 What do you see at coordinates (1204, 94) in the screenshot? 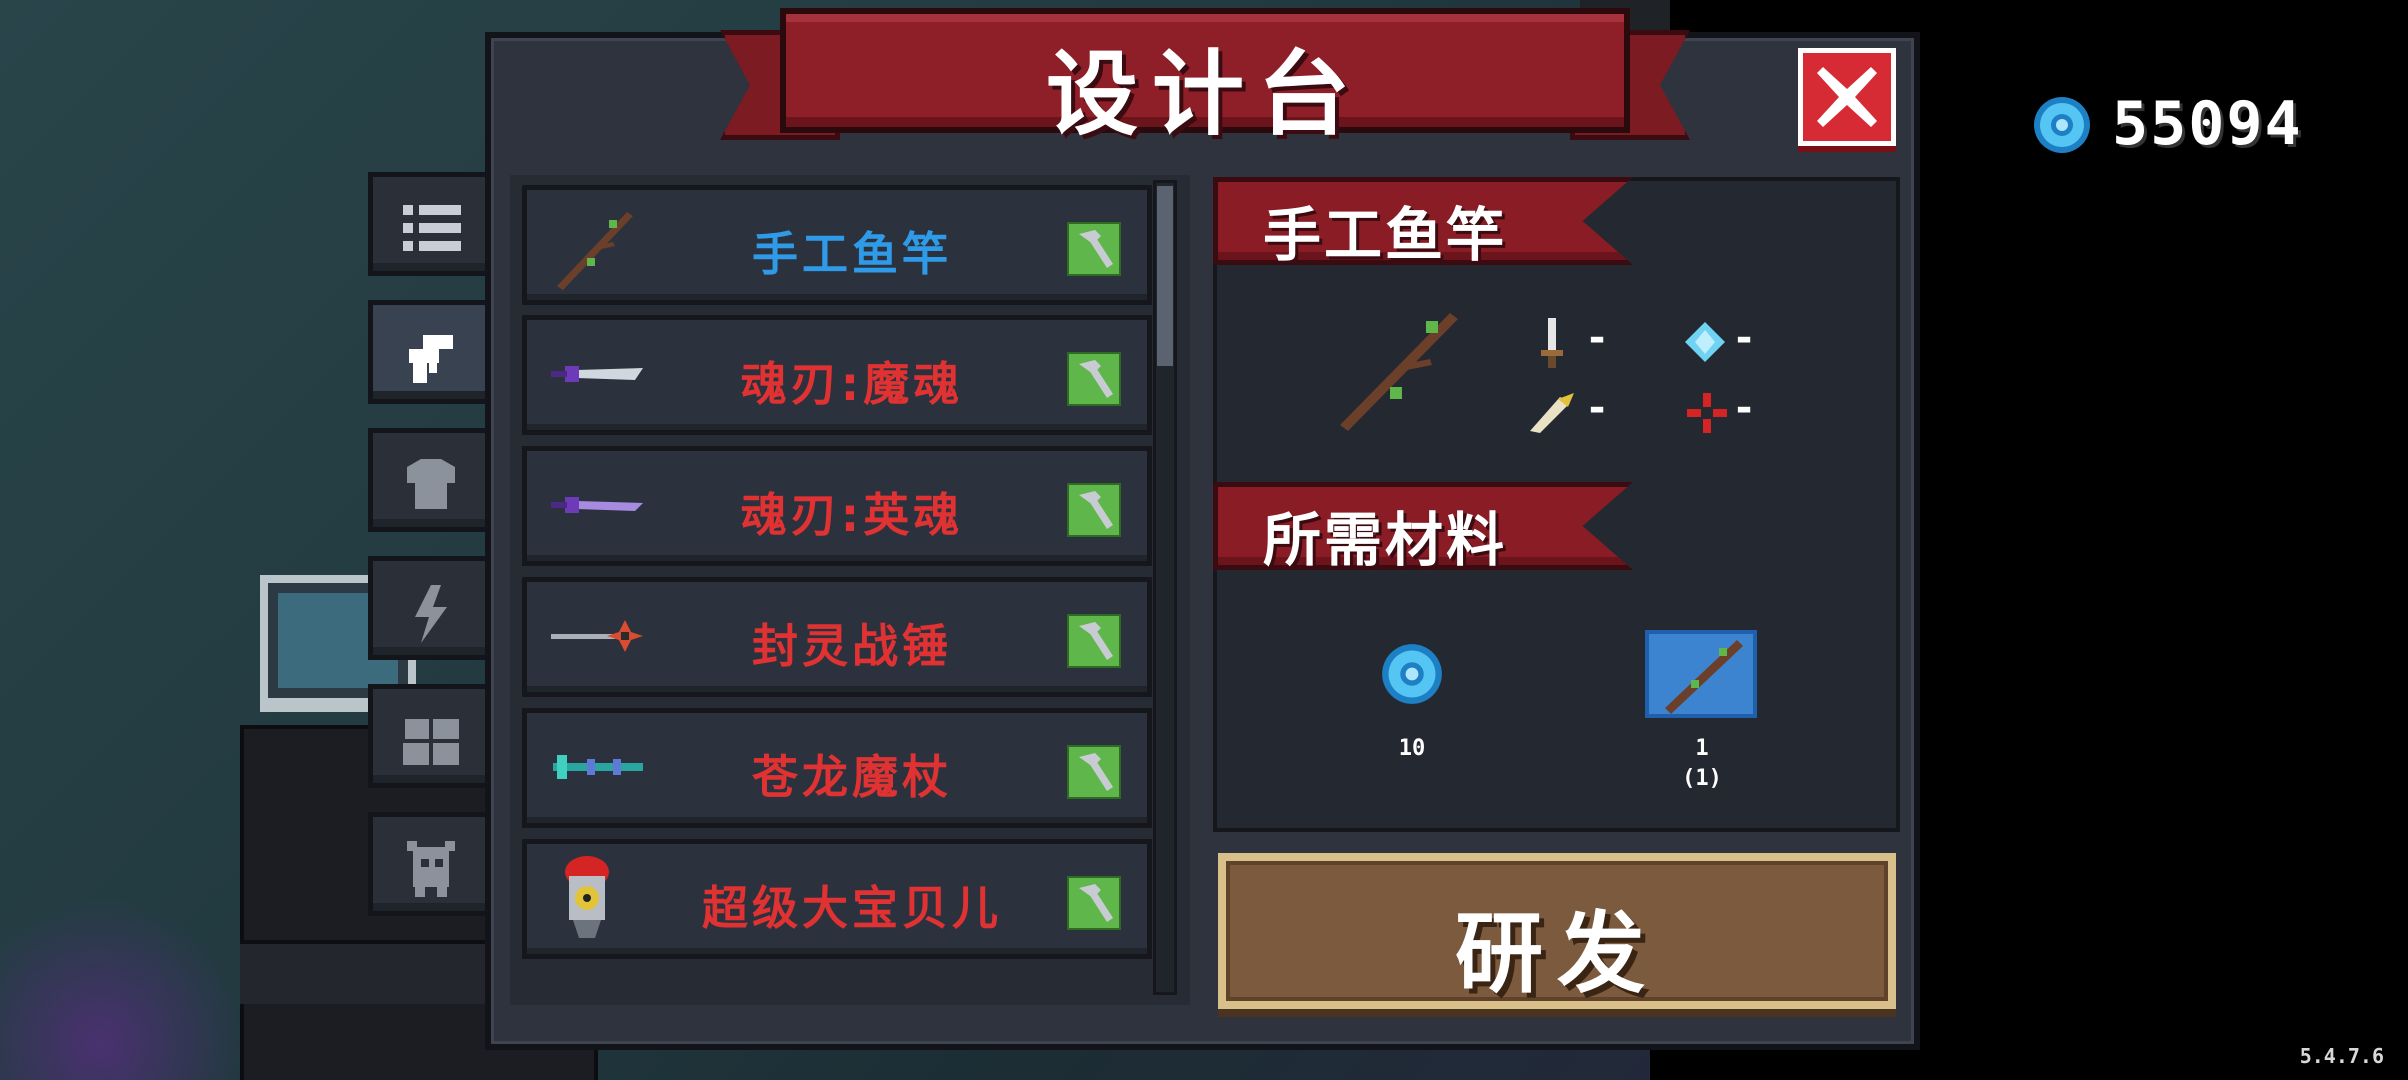
I see `page-title: 设计台` at bounding box center [1204, 94].